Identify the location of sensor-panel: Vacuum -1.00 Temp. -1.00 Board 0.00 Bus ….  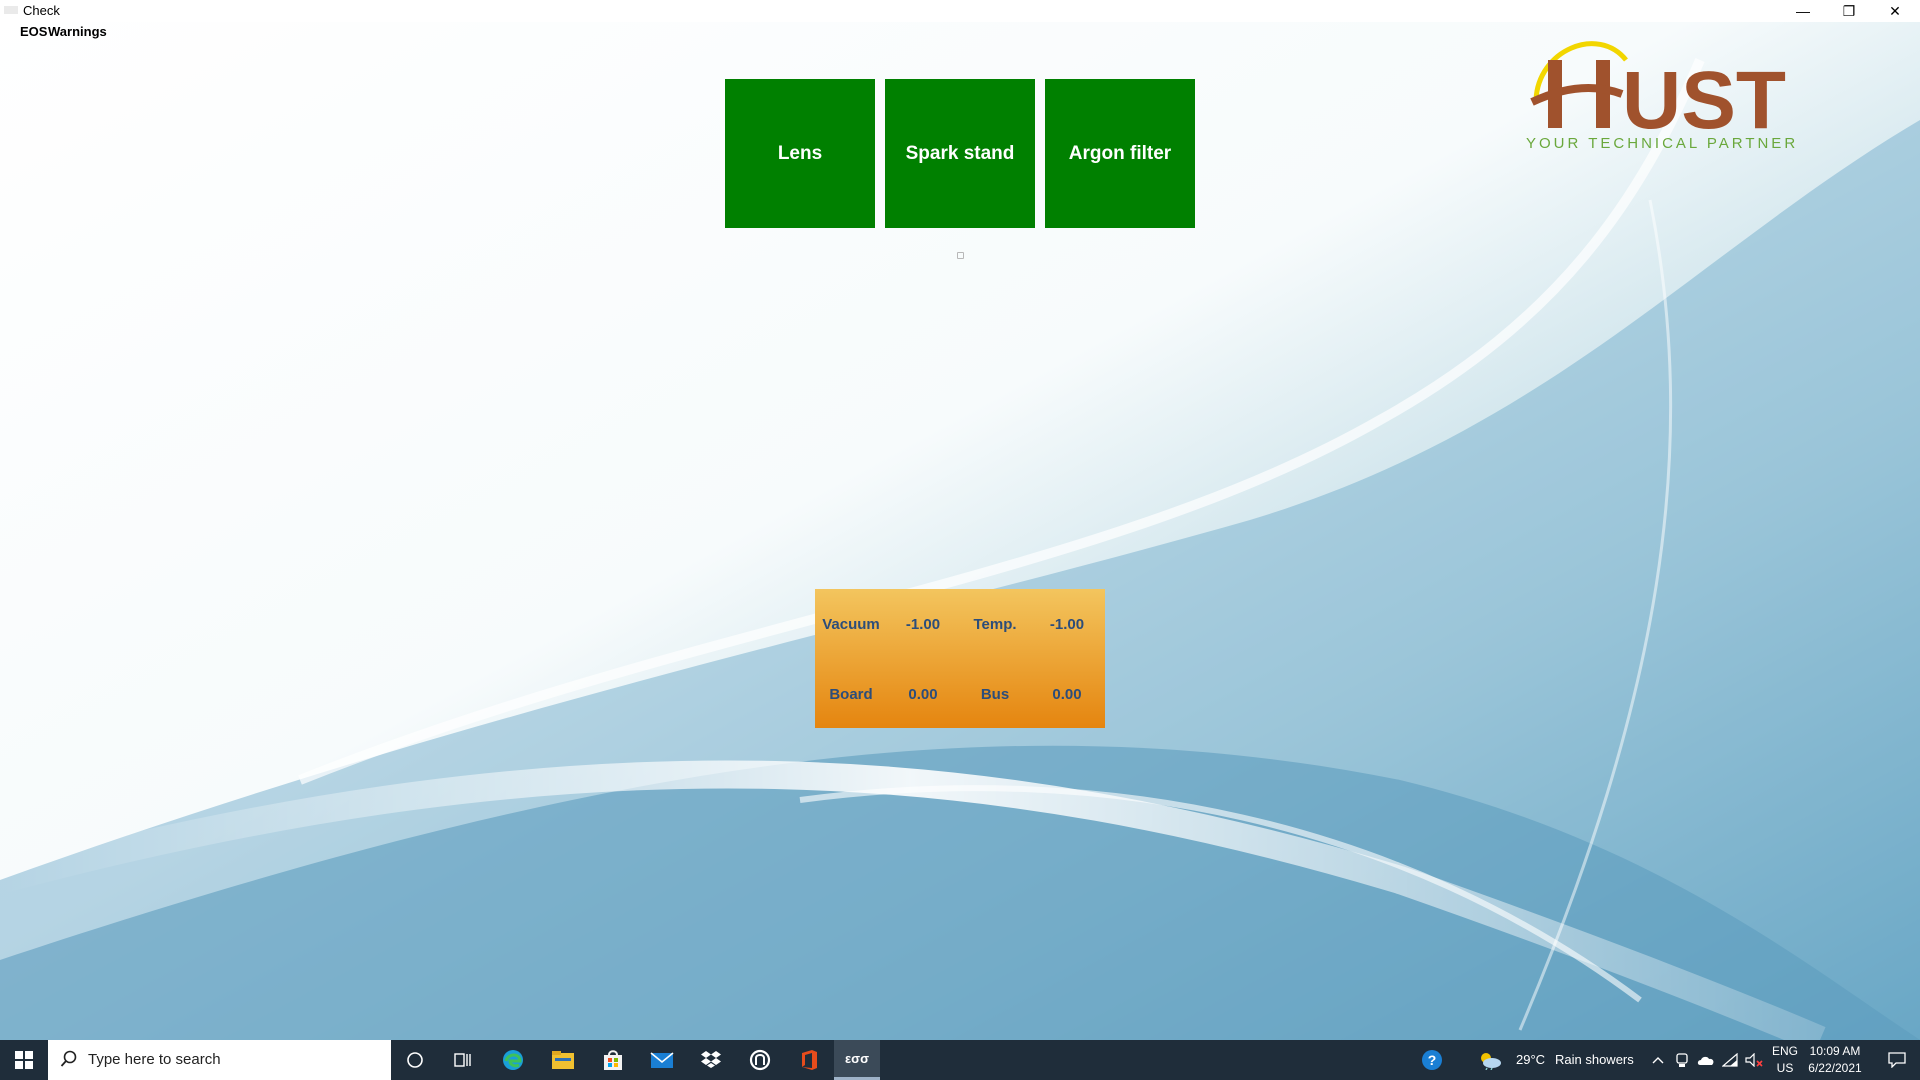
(960, 658).